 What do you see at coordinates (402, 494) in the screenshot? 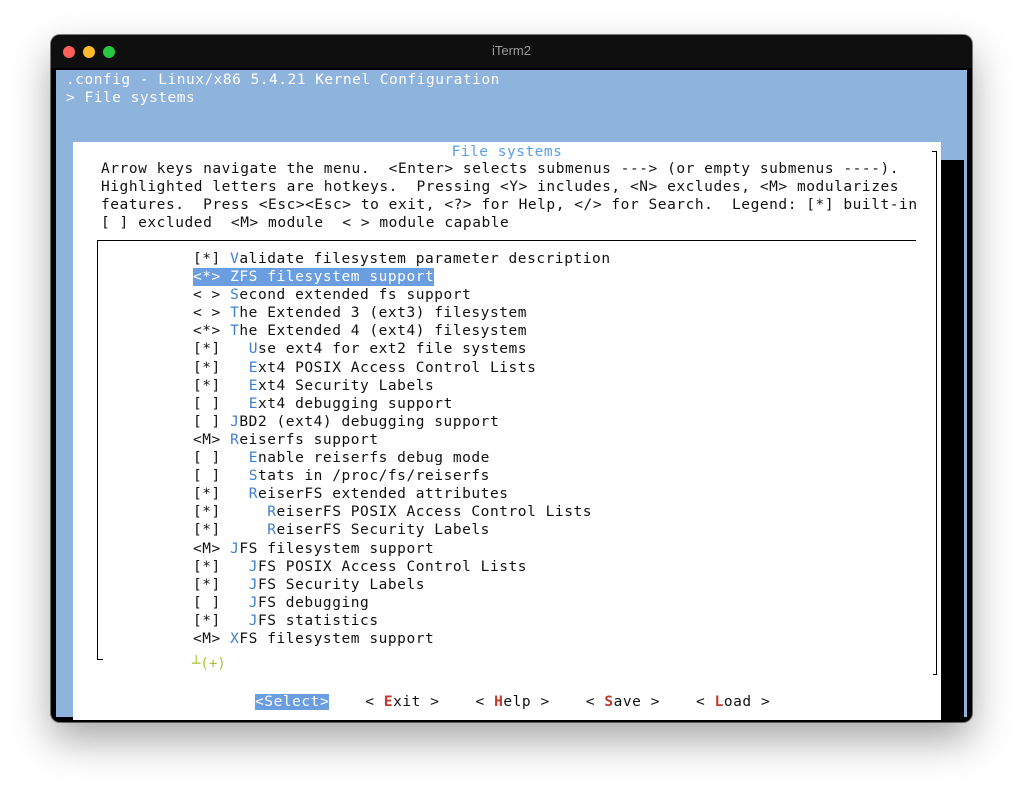
I see `menu-item: [*] ReiserFS extended attributes` at bounding box center [402, 494].